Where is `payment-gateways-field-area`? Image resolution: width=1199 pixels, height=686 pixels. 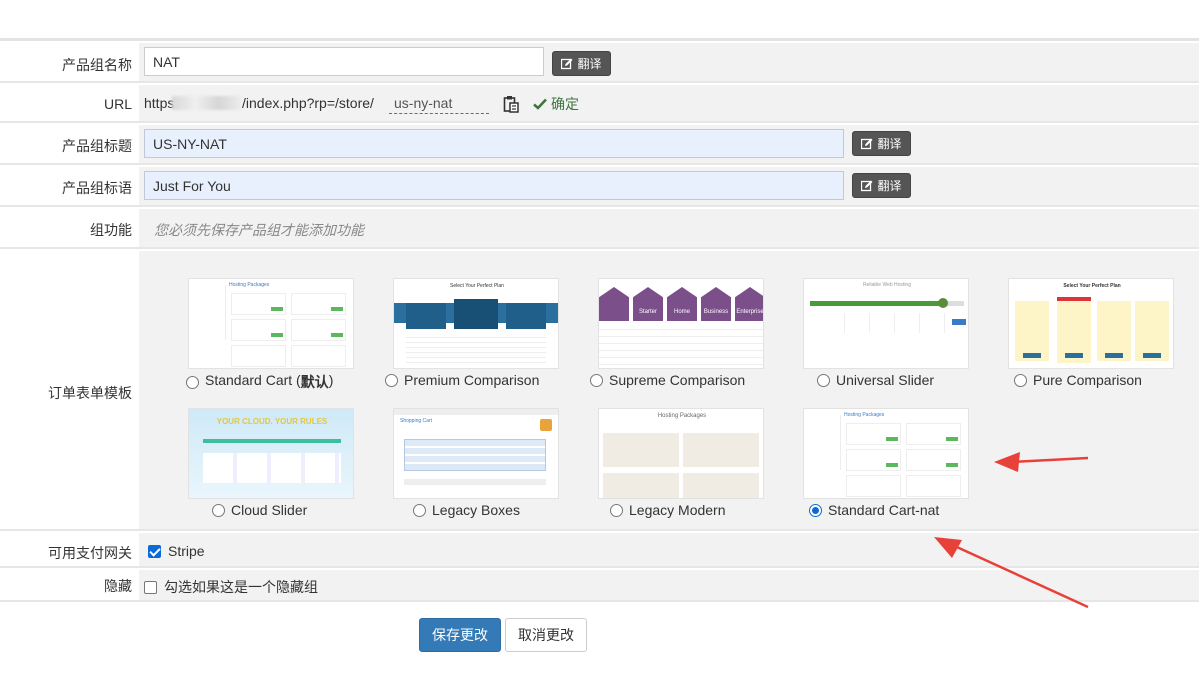
payment-gateways-field-area is located at coordinates (669, 549).